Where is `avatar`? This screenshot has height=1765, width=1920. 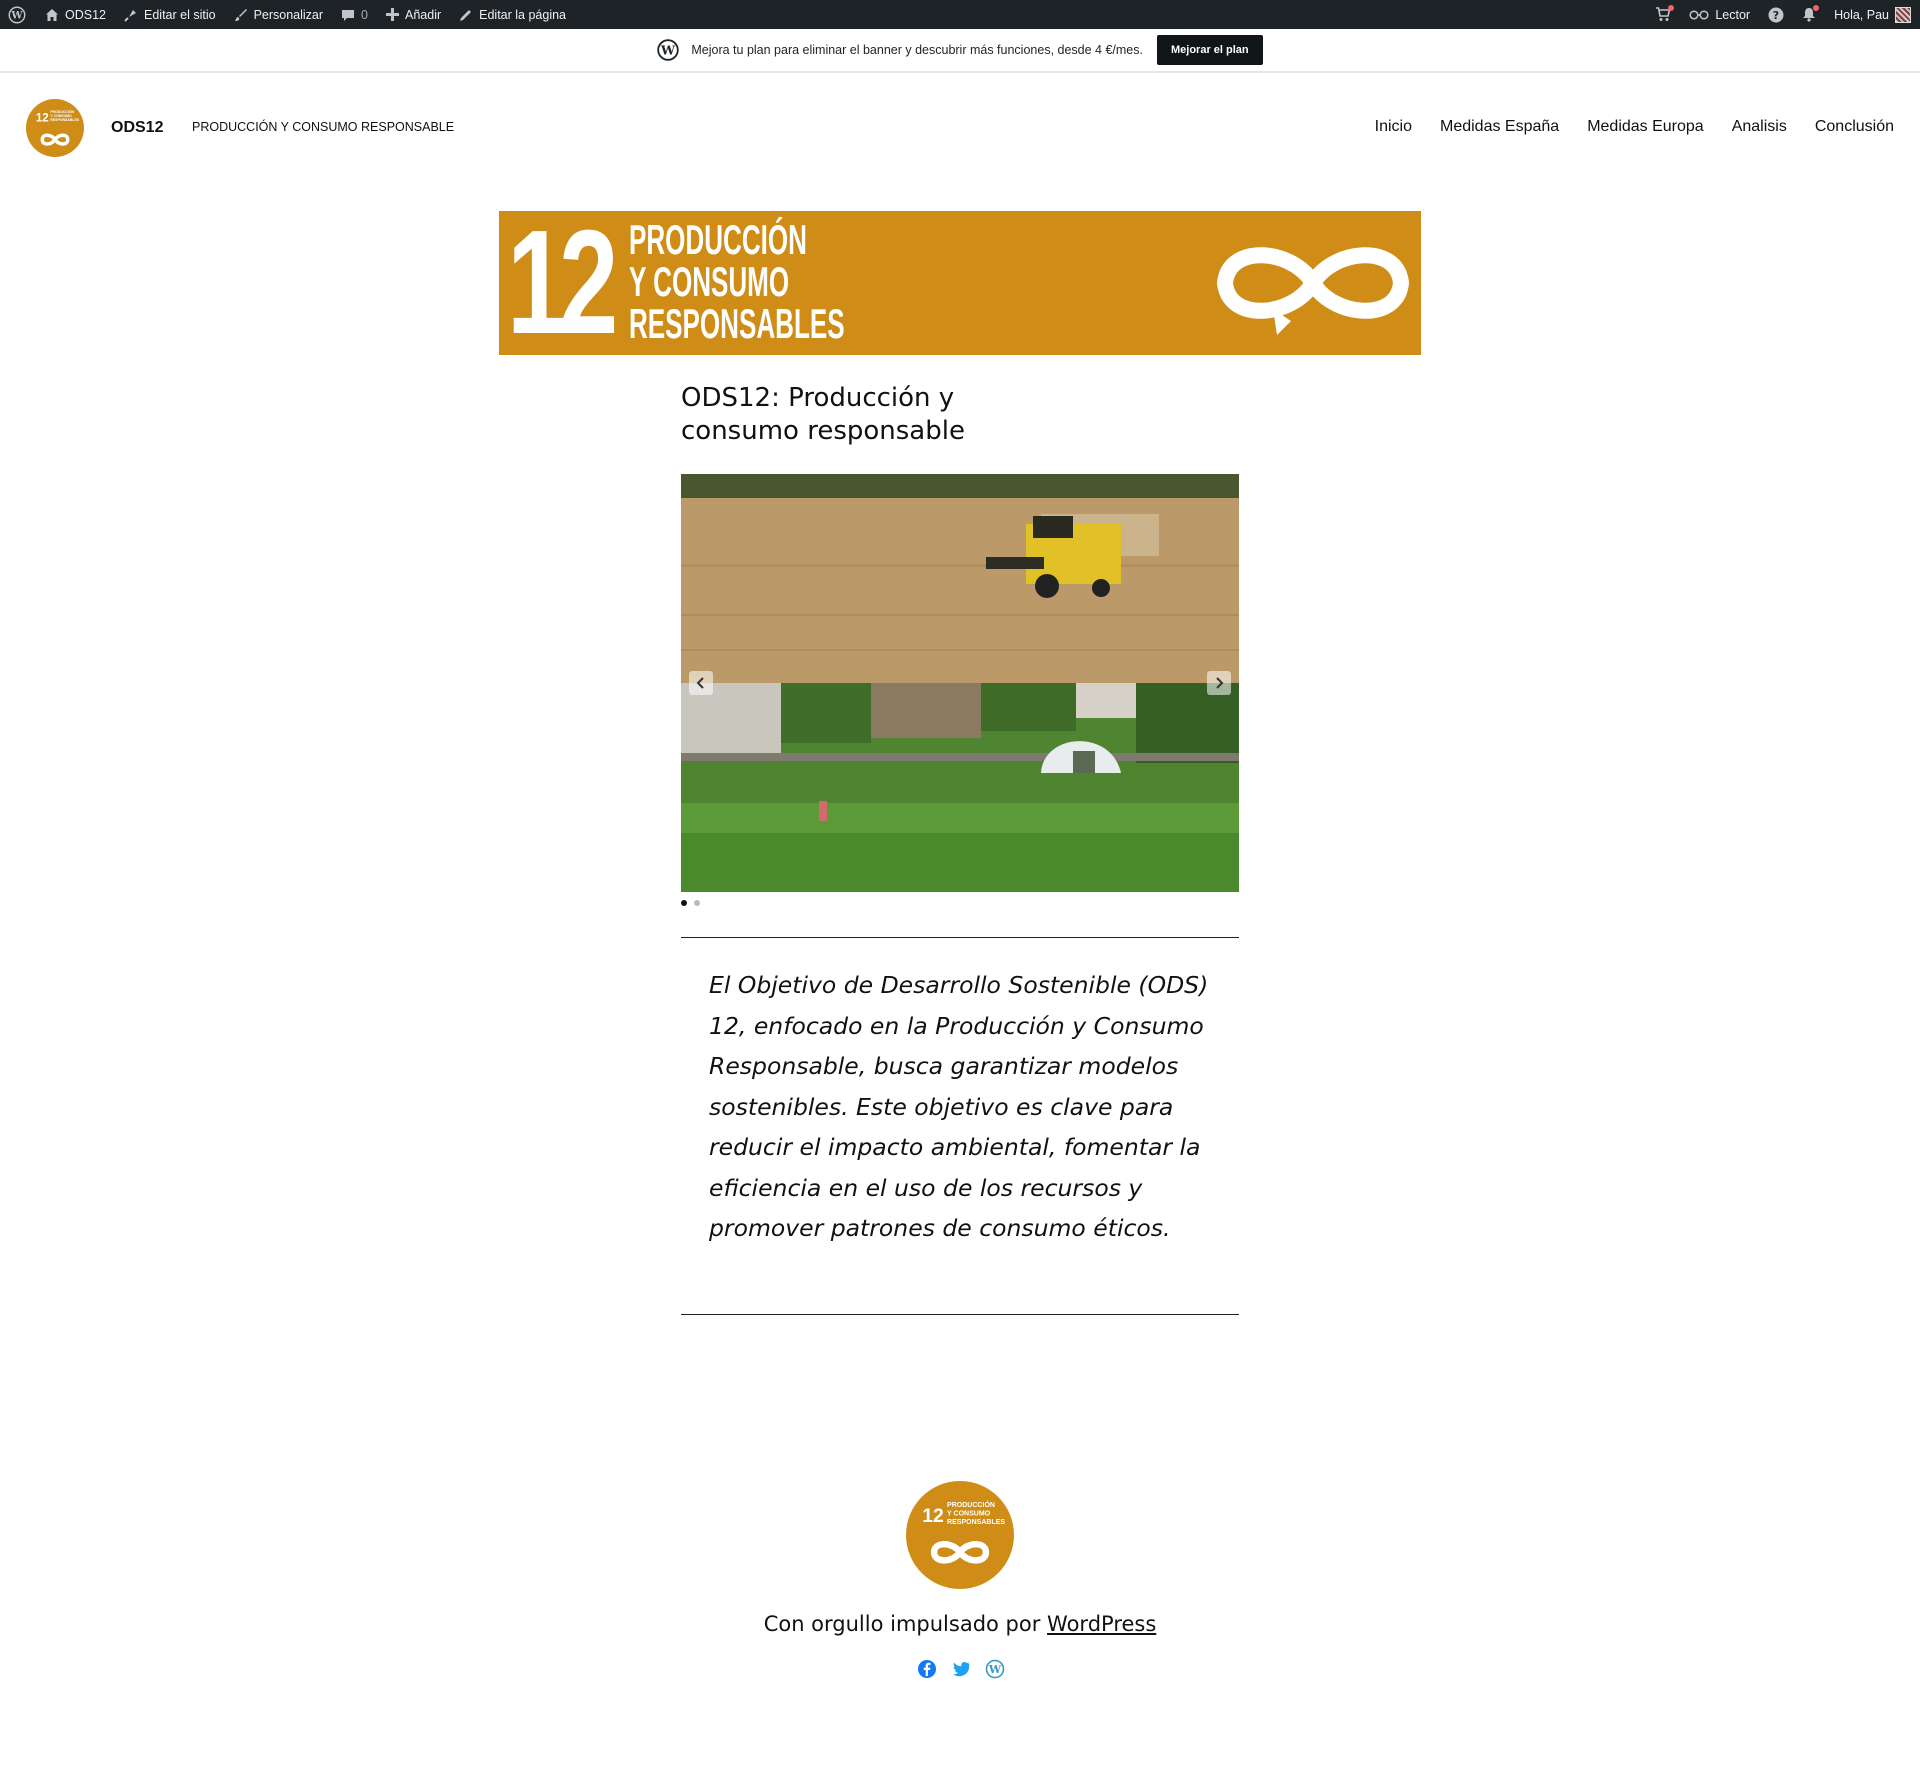 avatar is located at coordinates (1903, 14).